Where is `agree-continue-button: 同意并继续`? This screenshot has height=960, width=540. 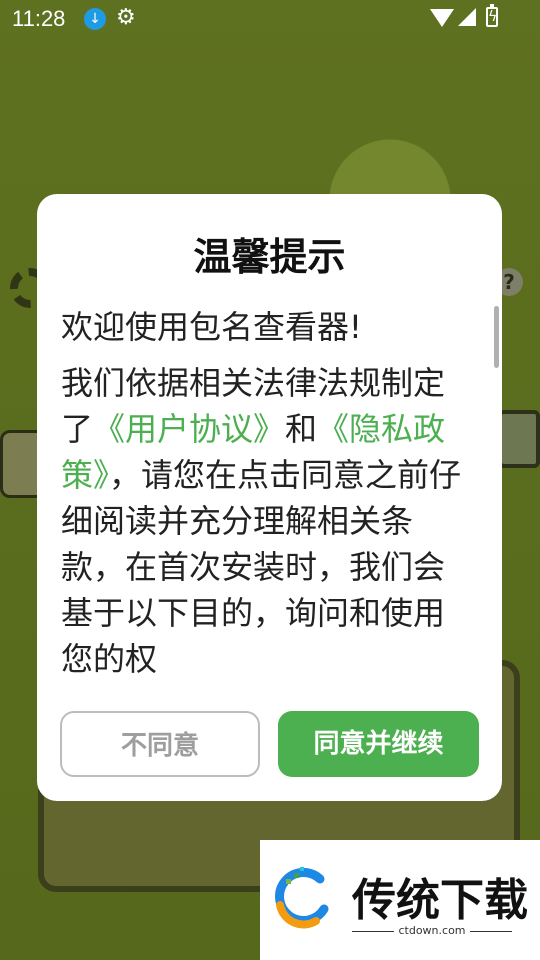 agree-continue-button: 同意并继续 is located at coordinates (378, 744).